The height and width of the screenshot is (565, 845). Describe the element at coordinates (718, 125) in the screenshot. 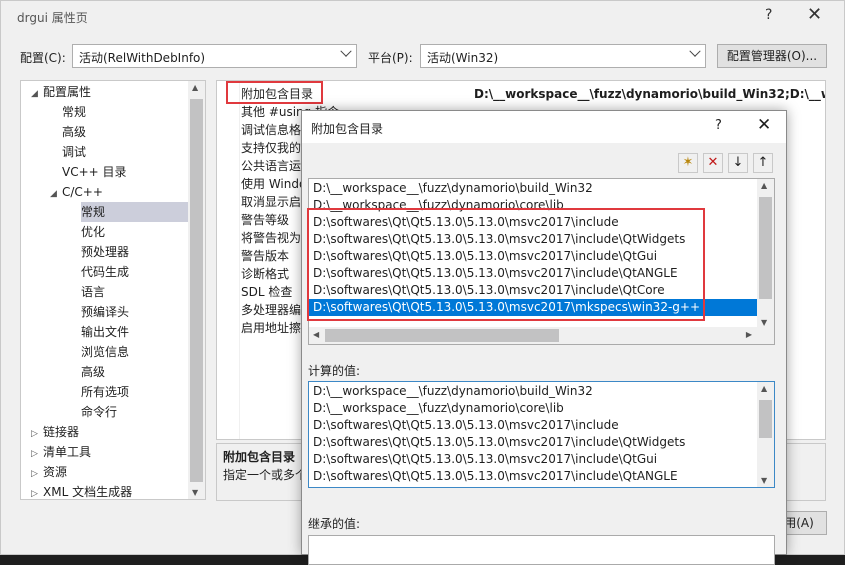

I see `dialog-help-button: ?` at that location.